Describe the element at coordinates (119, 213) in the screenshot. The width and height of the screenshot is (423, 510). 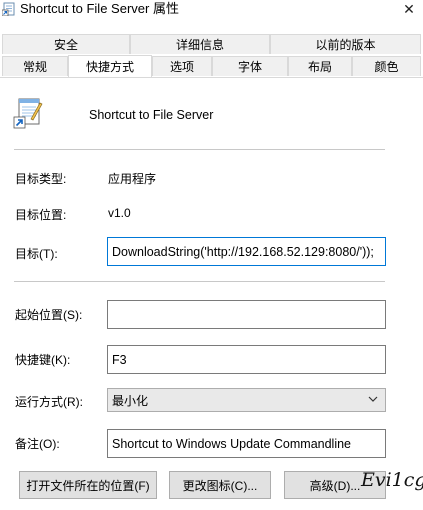
I see `target-location-value: v1.0` at that location.